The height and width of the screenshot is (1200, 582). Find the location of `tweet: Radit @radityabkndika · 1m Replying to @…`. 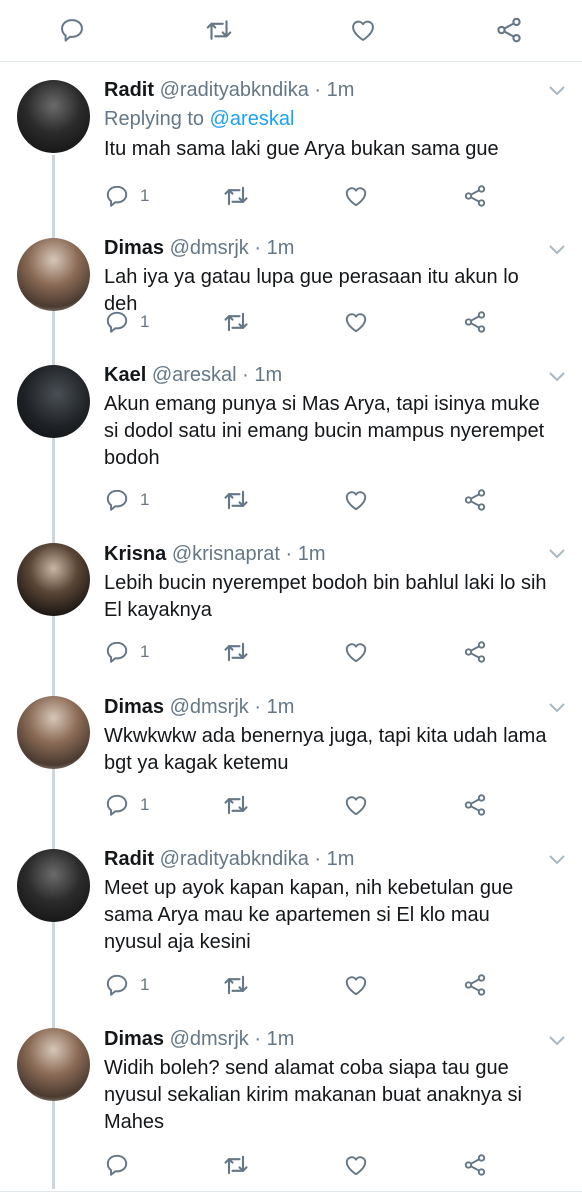

tweet: Radit @radityabkndika · 1m Replying to @… is located at coordinates (291, 143).